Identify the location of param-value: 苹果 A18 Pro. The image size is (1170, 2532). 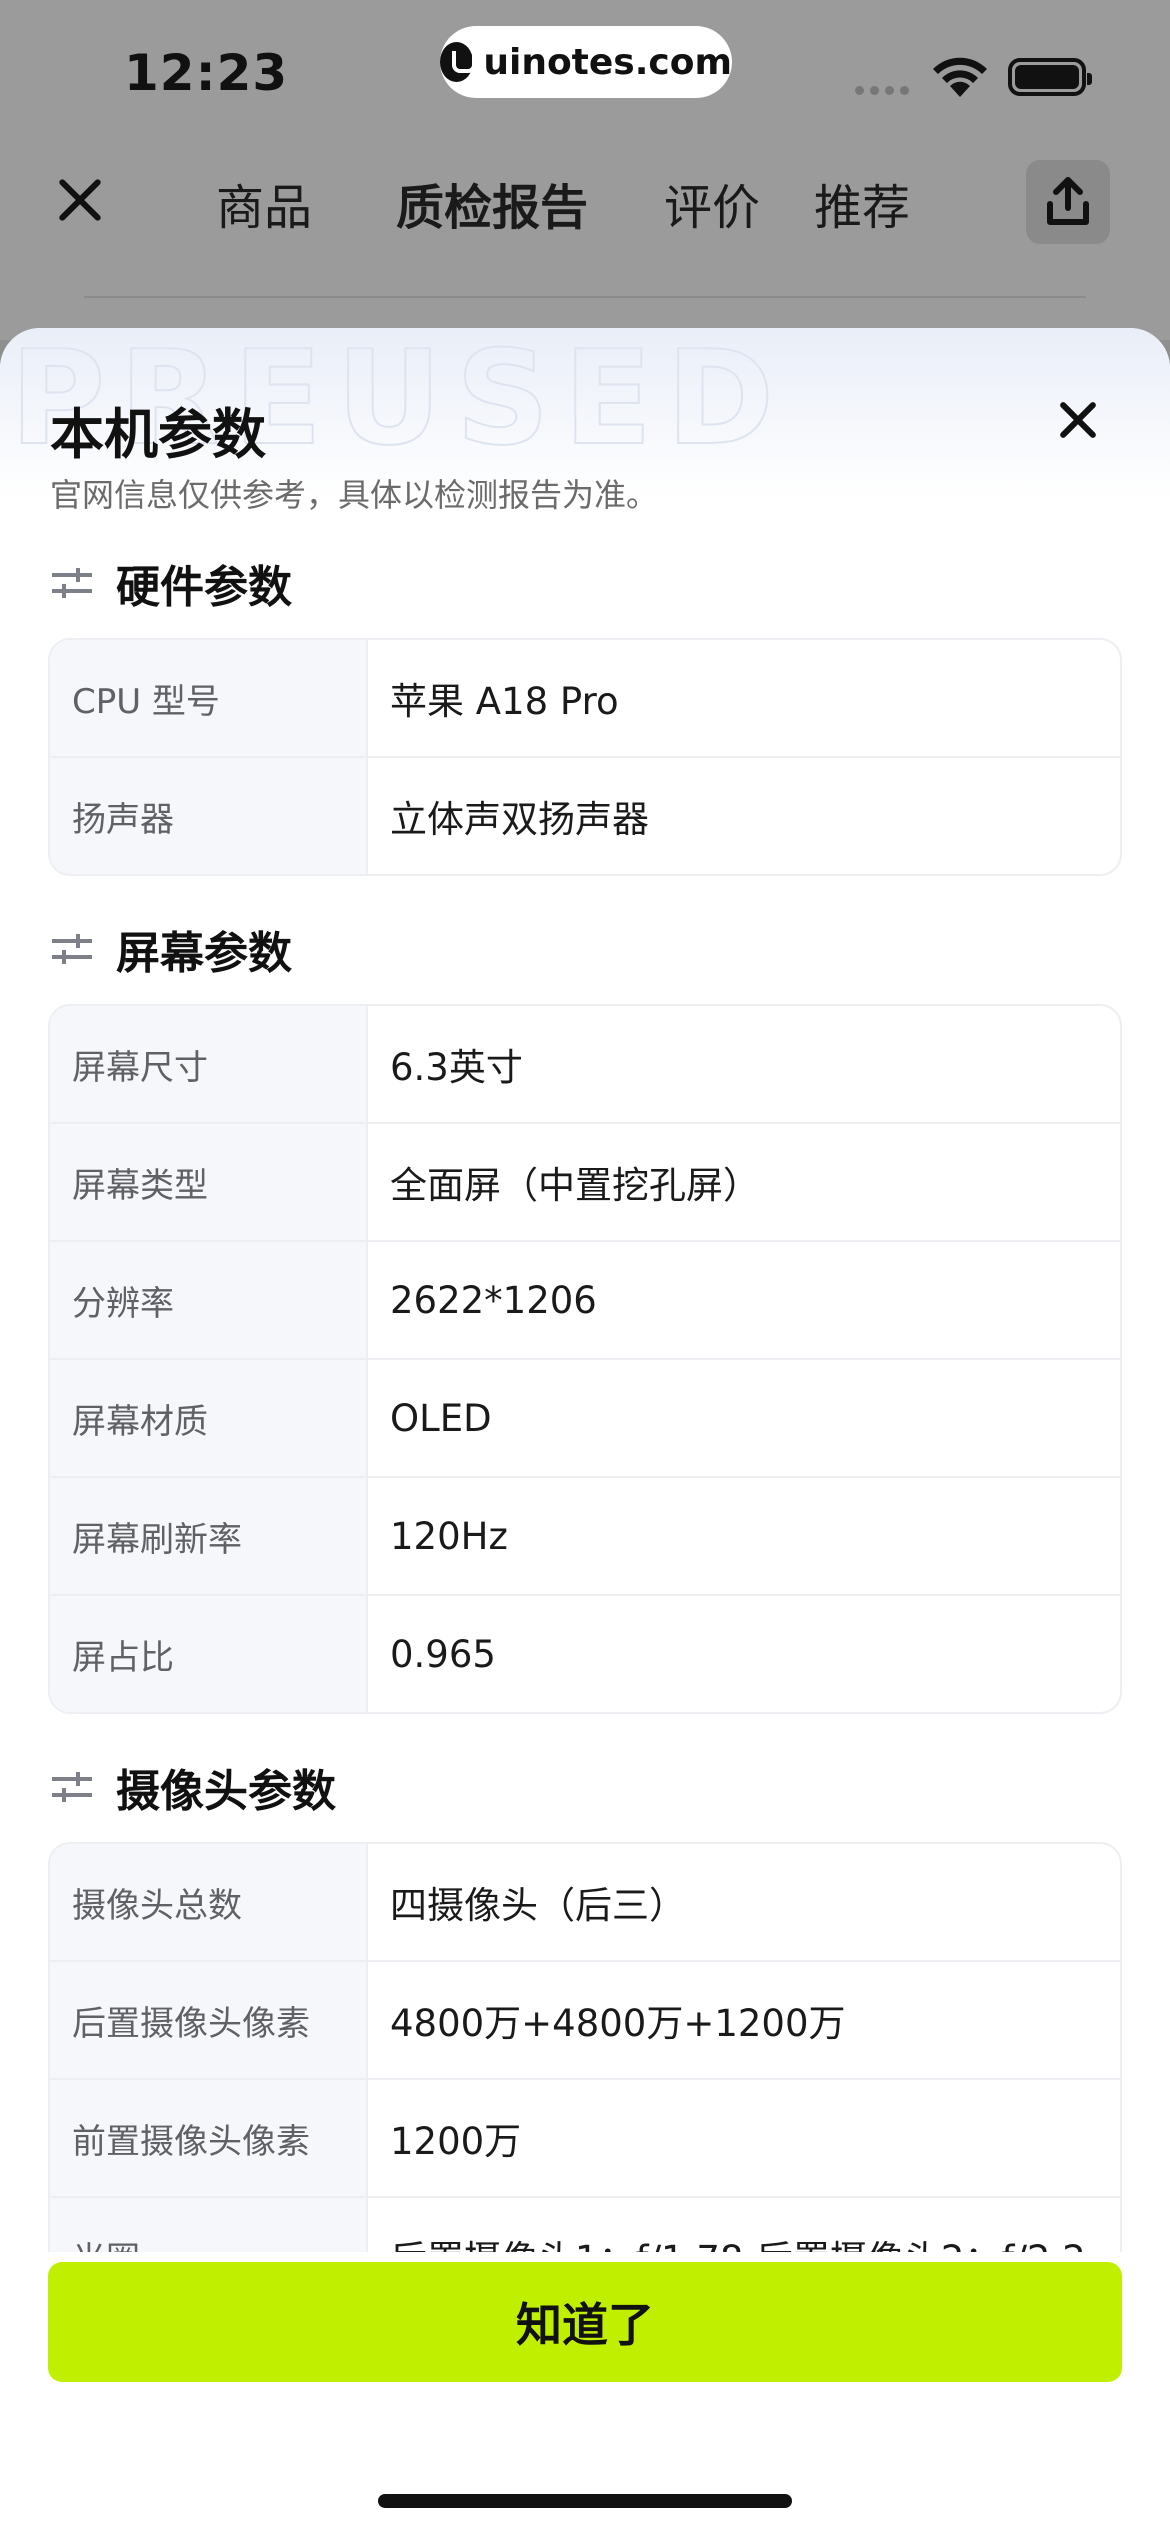
(504, 701).